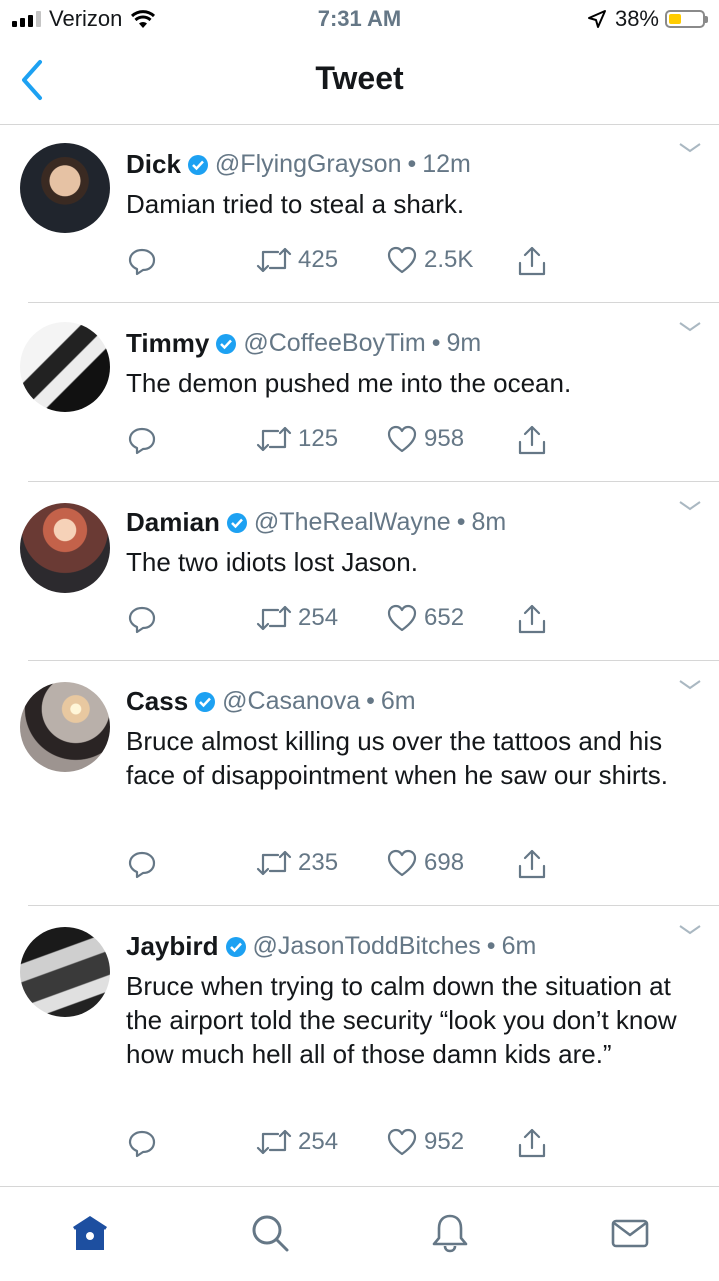  I want to click on like-button: 958, so click(425, 439).